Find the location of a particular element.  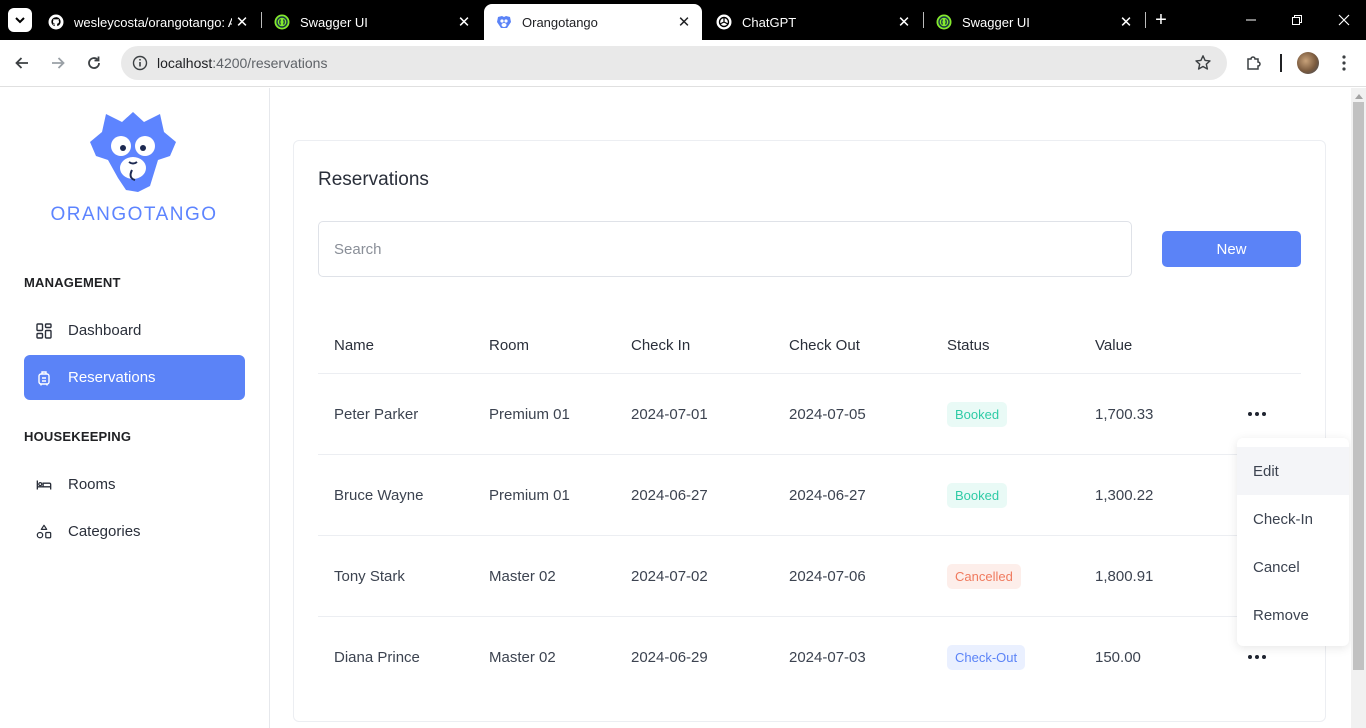

sidebar-item-label: Reservations is located at coordinates (112, 377).